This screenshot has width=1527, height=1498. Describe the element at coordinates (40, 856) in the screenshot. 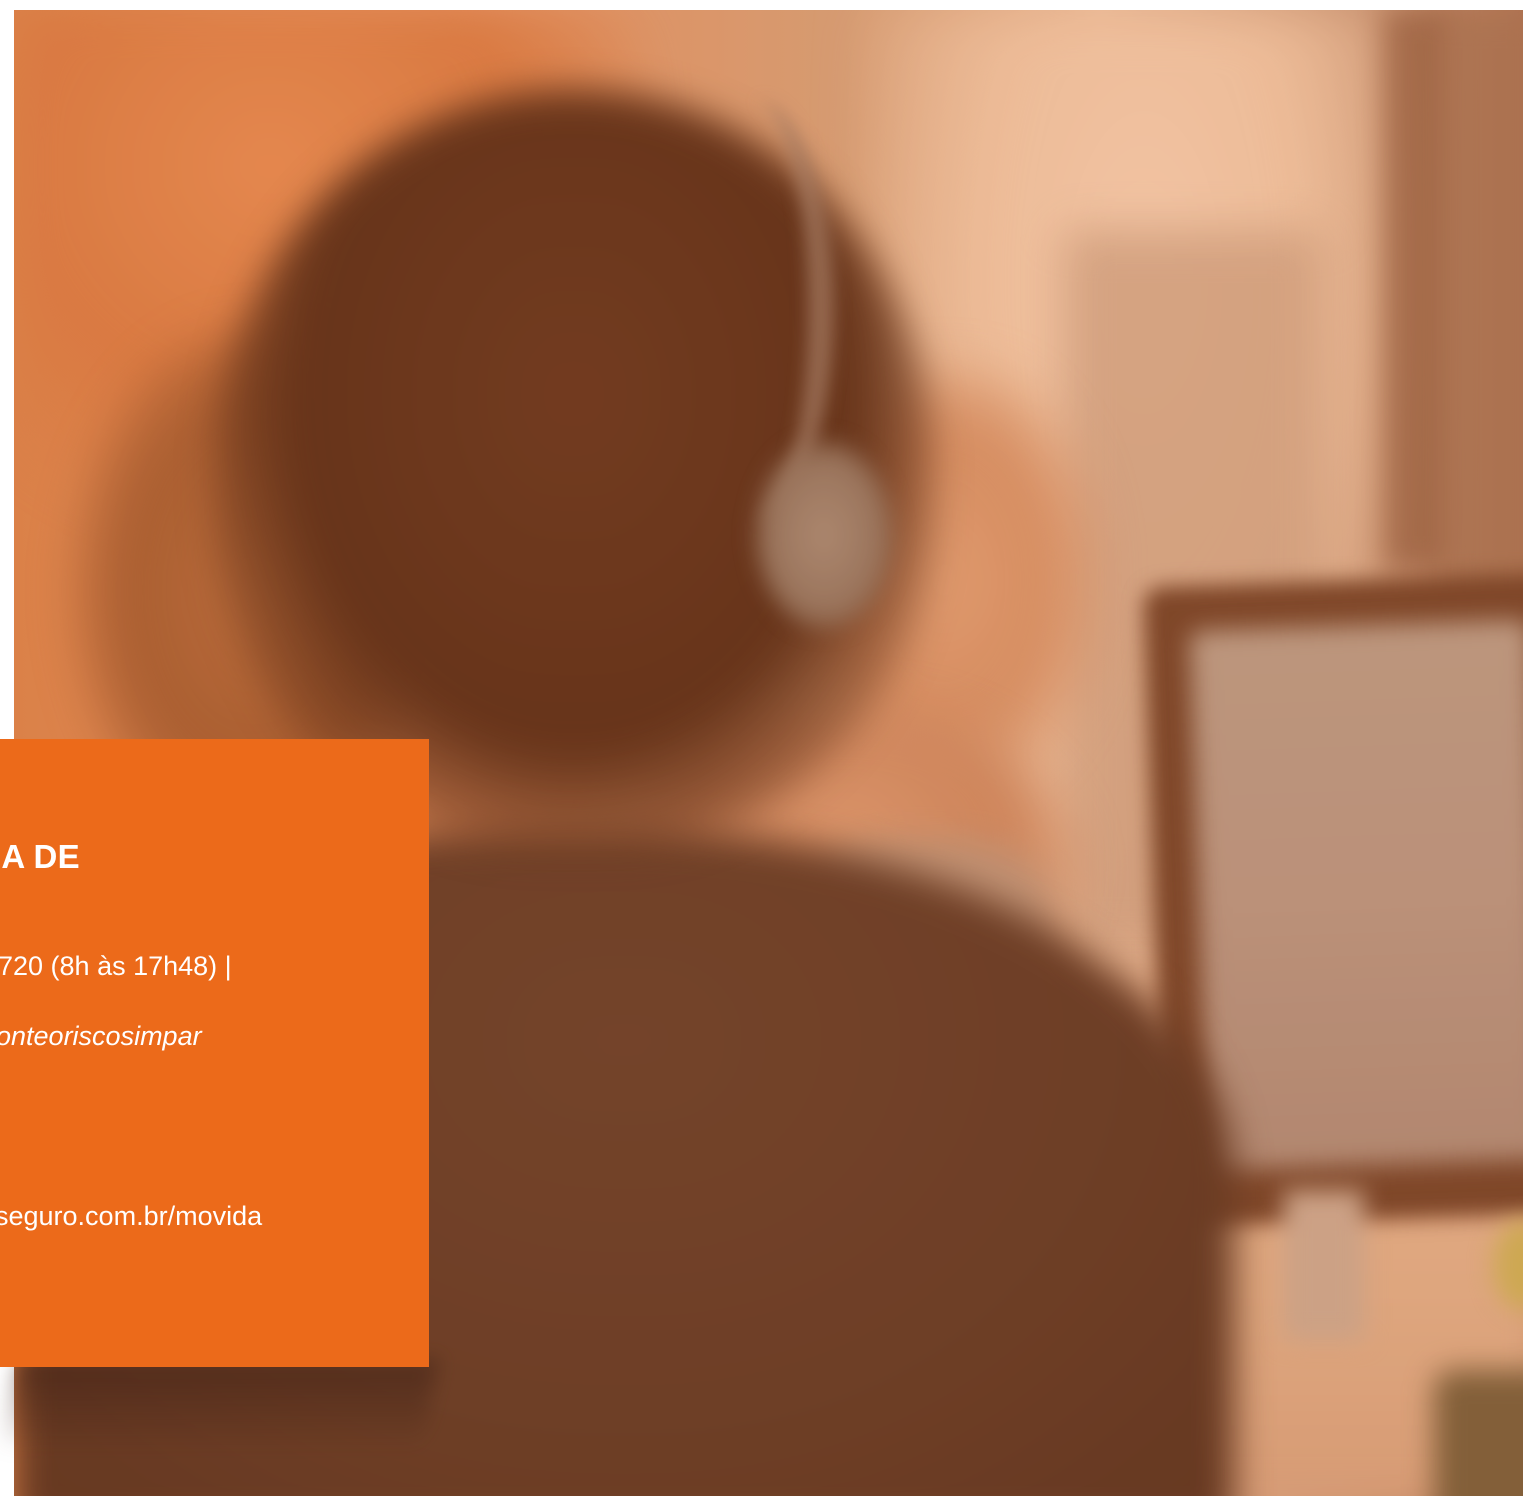

I see `card-title: IA DE` at that location.